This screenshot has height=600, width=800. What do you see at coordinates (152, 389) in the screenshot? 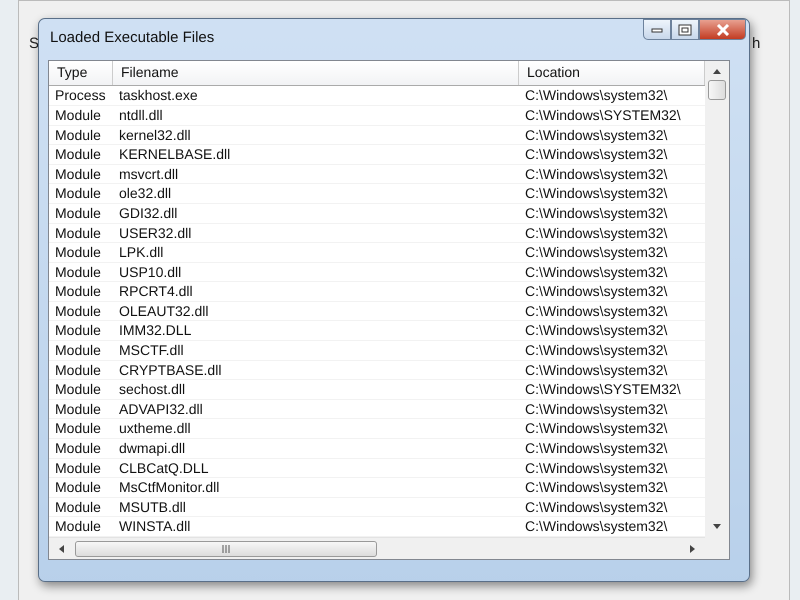
I see `table-cell-text: sechost.dll` at bounding box center [152, 389].